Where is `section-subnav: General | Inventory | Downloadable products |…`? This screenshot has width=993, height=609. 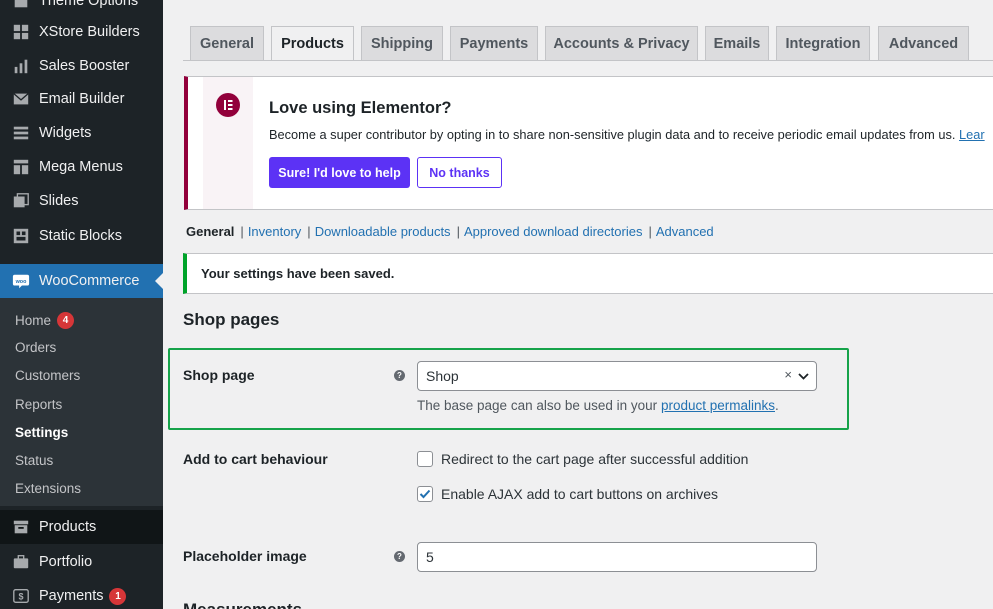
section-subnav: General | Inventory | Downloadable products |… is located at coordinates (450, 231).